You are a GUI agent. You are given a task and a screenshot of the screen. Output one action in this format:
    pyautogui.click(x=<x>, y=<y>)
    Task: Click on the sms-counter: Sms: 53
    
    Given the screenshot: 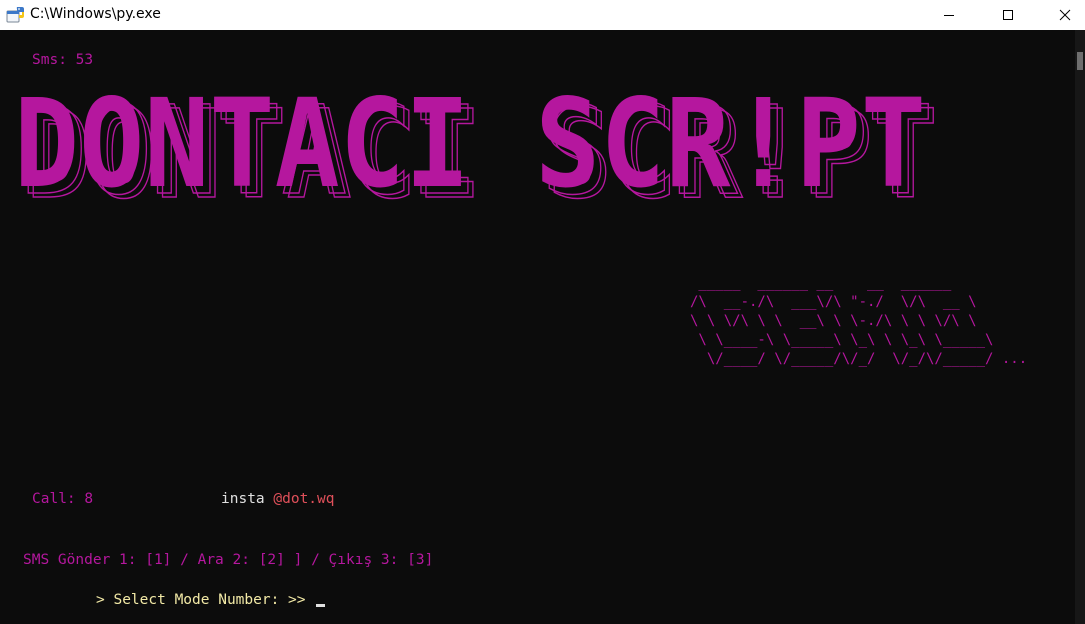 What is the action you would take?
    pyautogui.click(x=63, y=60)
    